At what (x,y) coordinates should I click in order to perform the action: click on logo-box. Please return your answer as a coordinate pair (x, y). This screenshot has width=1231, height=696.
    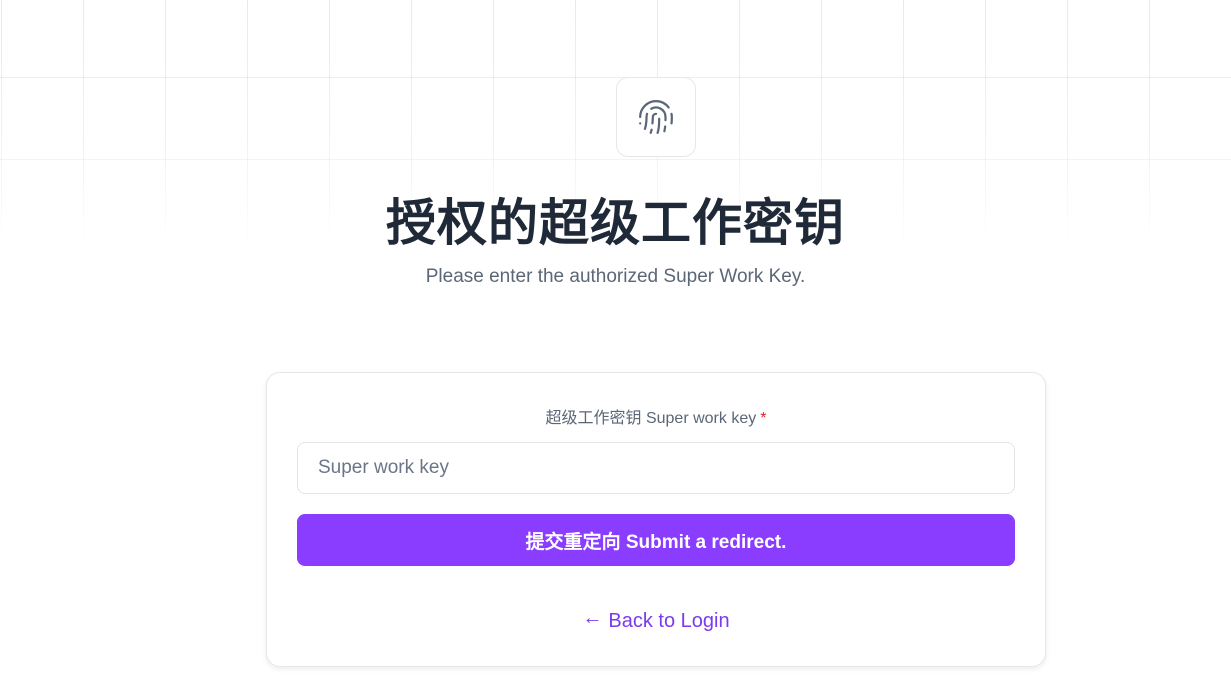
    Looking at the image, I should click on (656, 117).